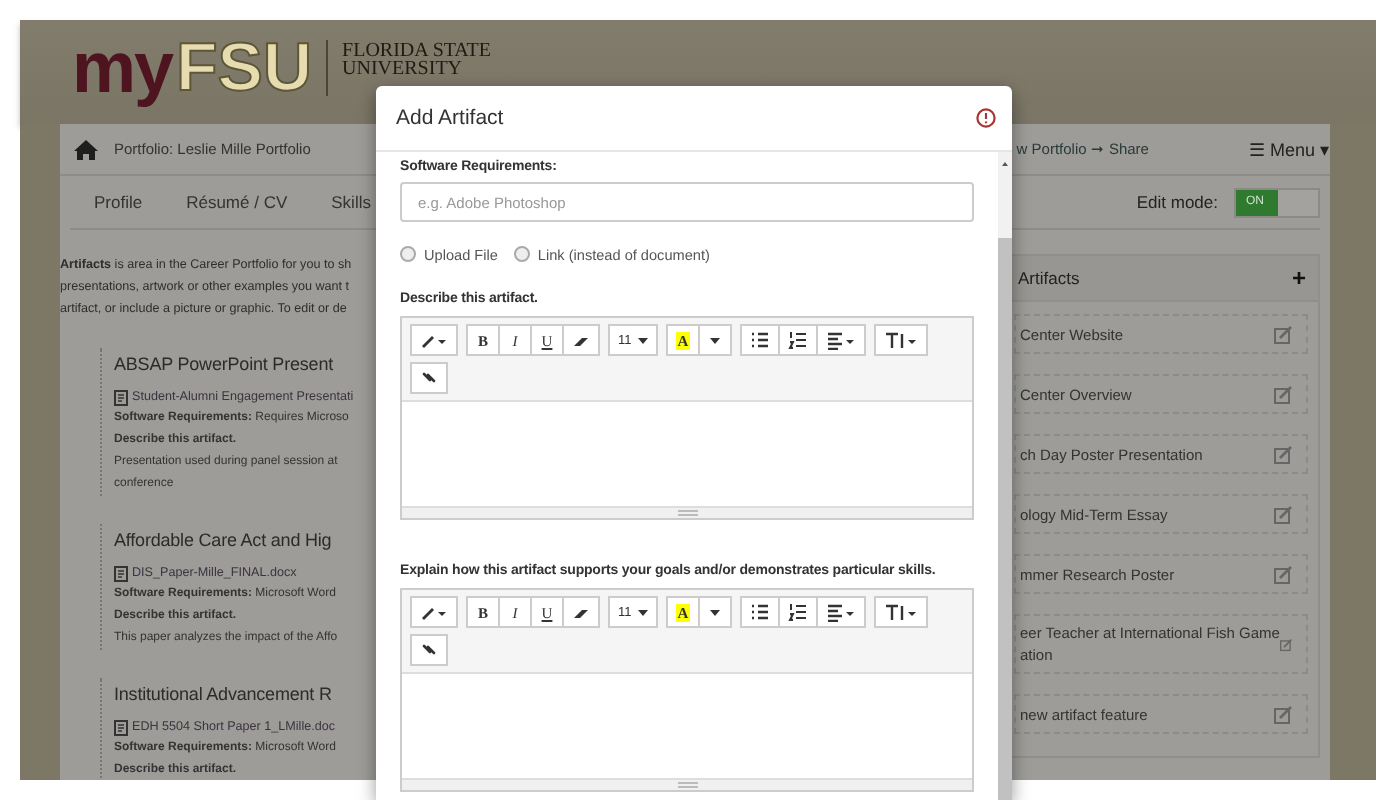 This screenshot has height=800, width=1376. Describe the element at coordinates (450, 118) in the screenshot. I see `modal-title: Add Artifact` at that location.